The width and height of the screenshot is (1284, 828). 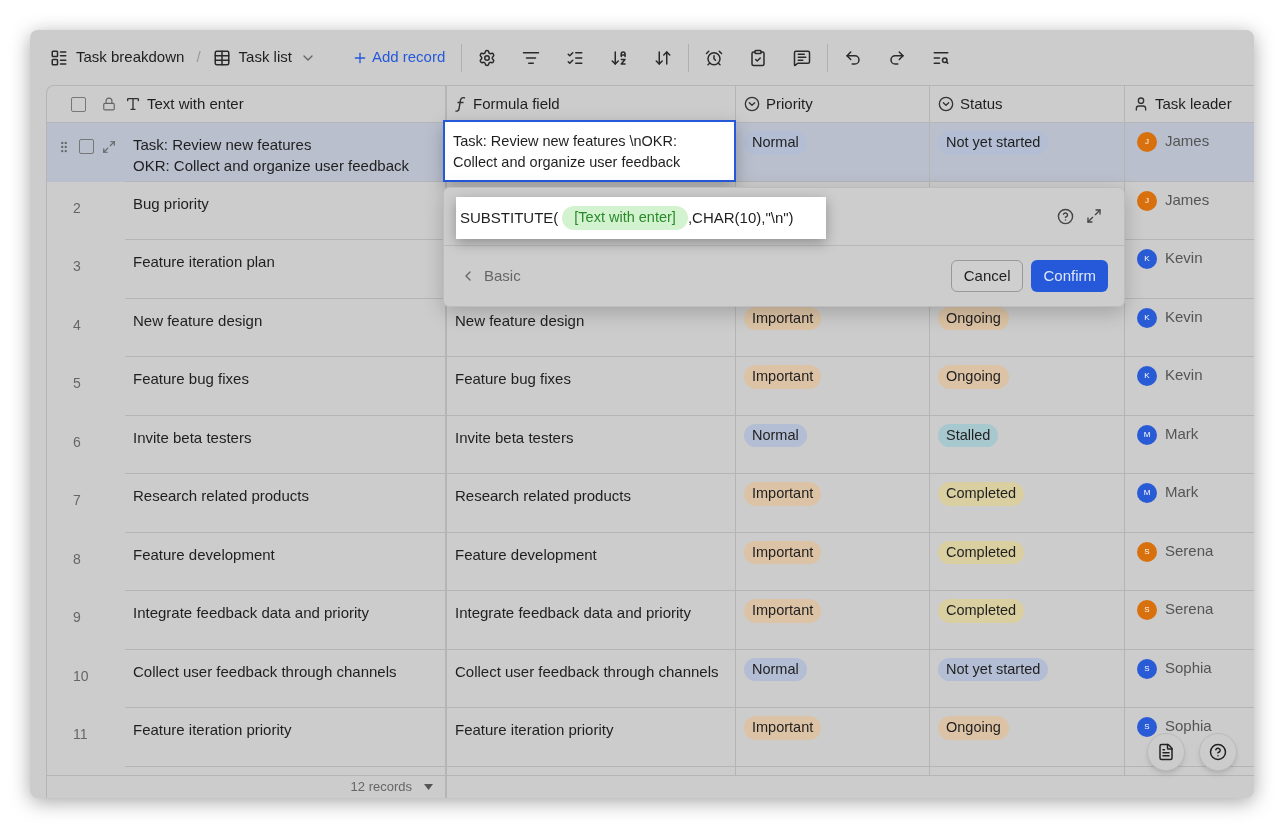 What do you see at coordinates (76, 208) in the screenshot?
I see `row-number: 2` at bounding box center [76, 208].